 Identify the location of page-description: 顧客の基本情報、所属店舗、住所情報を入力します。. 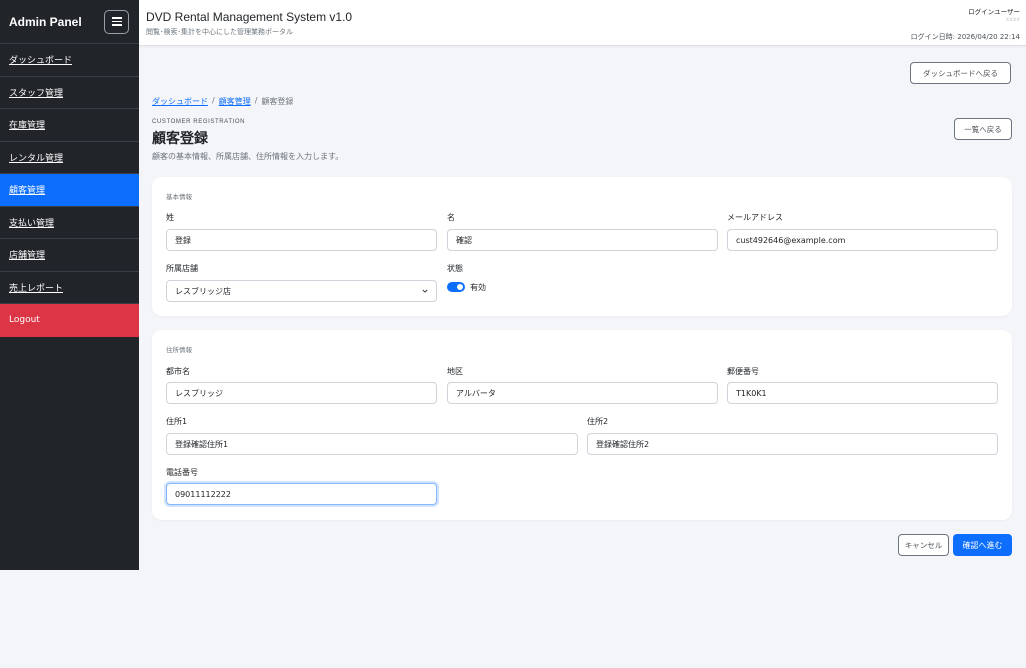
(248, 156).